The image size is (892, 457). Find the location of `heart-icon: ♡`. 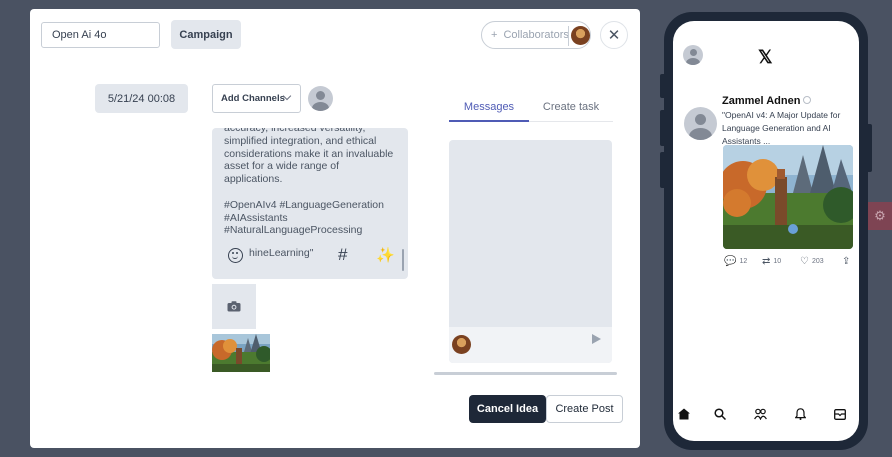

heart-icon: ♡ is located at coordinates (804, 261).